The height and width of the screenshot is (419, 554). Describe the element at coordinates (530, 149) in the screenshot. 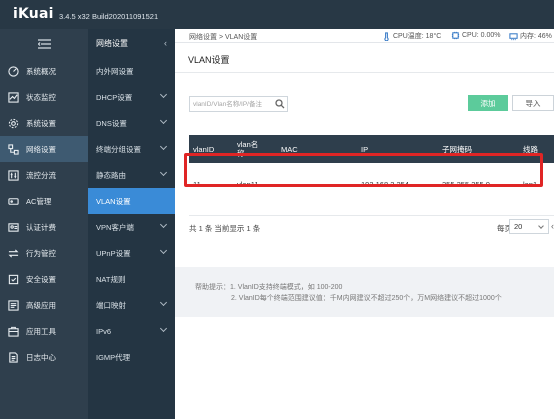

I see `column-header-line: 线路` at that location.